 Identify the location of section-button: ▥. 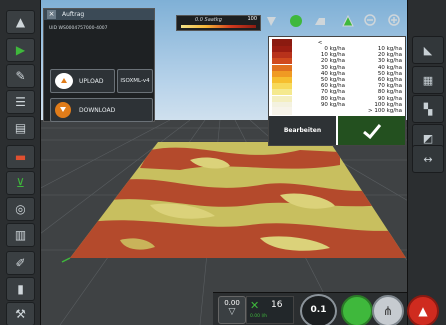
(20, 235).